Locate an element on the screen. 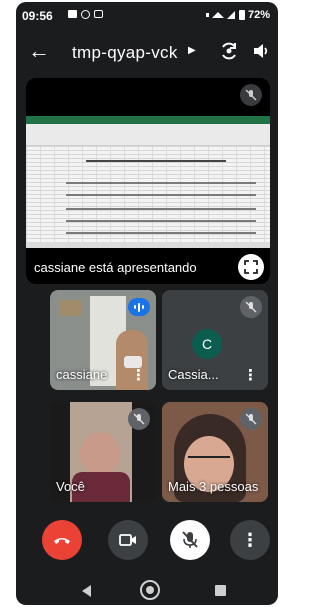 This screenshot has width=320, height=607. system-status: 72% is located at coordinates (237, 15).